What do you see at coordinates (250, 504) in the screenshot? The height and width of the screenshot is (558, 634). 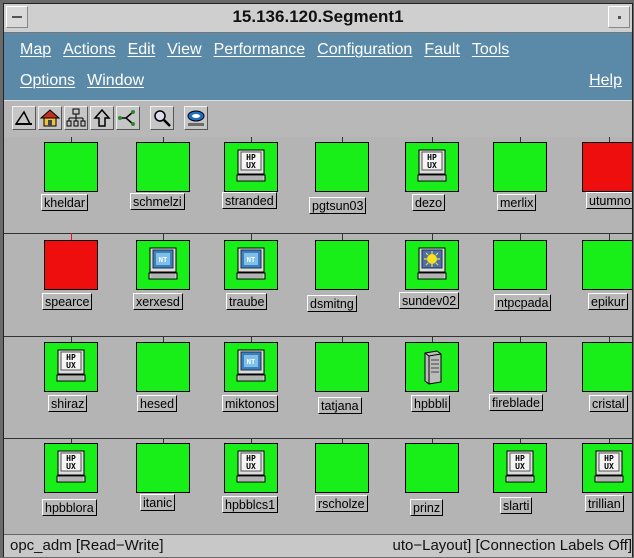 I see `node-label: hpbblcs1` at bounding box center [250, 504].